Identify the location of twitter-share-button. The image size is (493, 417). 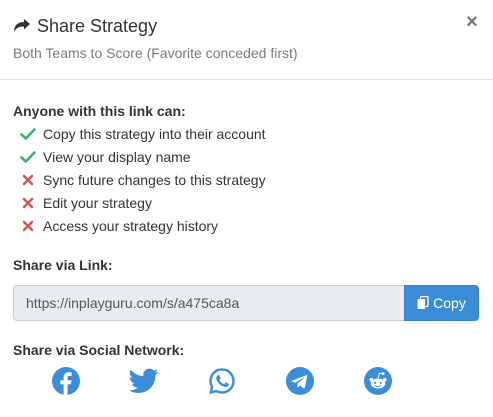
(144, 381).